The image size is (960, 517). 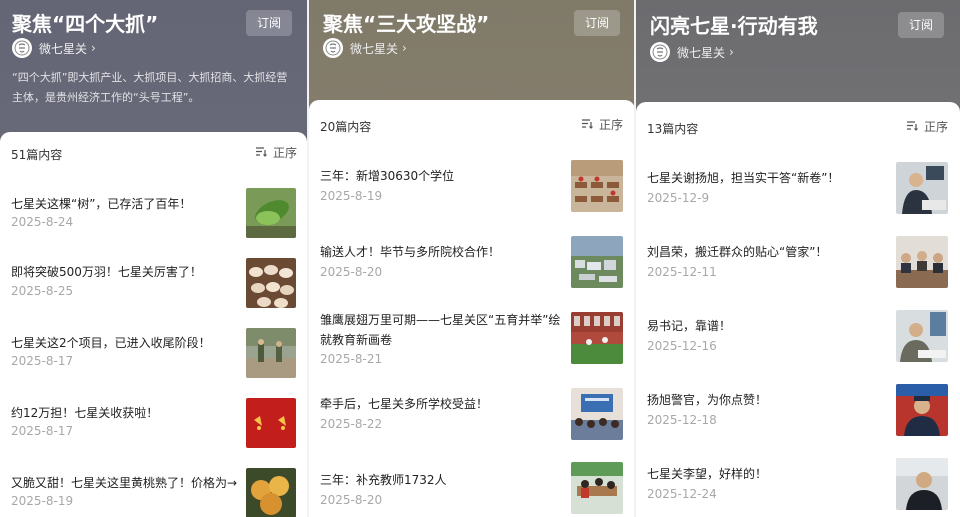 What do you see at coordinates (472, 348) in the screenshot?
I see `article-item: 雏鹰展翅万里可期——七星关区“五育并举”绘就教育新画卷 2025-8-21` at bounding box center [472, 348].